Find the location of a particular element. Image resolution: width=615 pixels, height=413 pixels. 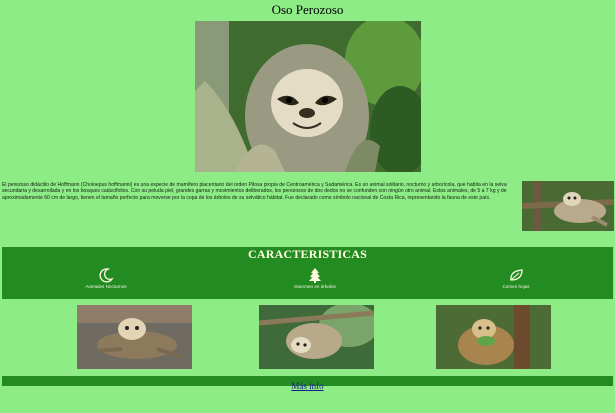

moon-icon is located at coordinates (106, 275).